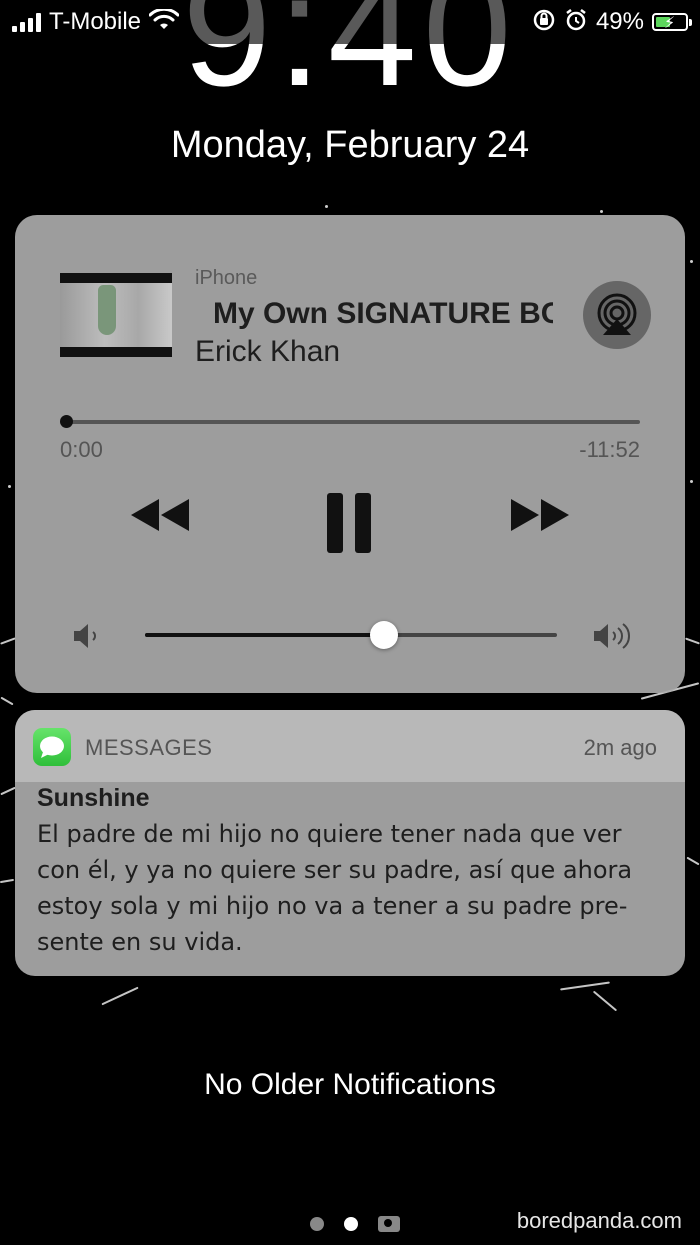  Describe the element at coordinates (614, 638) in the screenshot. I see `volume-high-icon` at that location.